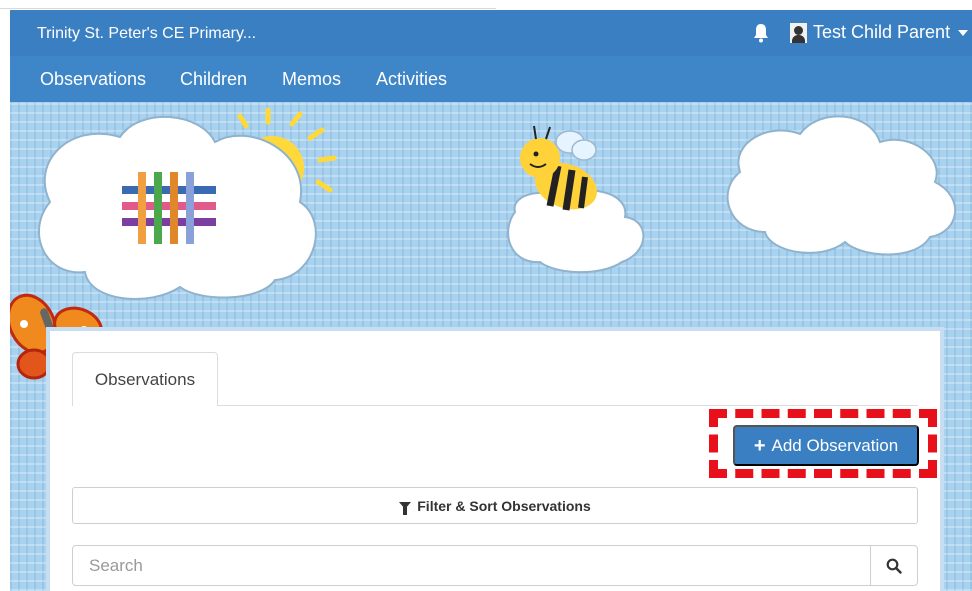 This screenshot has height=591, width=972. I want to click on nav-activities: Activities, so click(411, 79).